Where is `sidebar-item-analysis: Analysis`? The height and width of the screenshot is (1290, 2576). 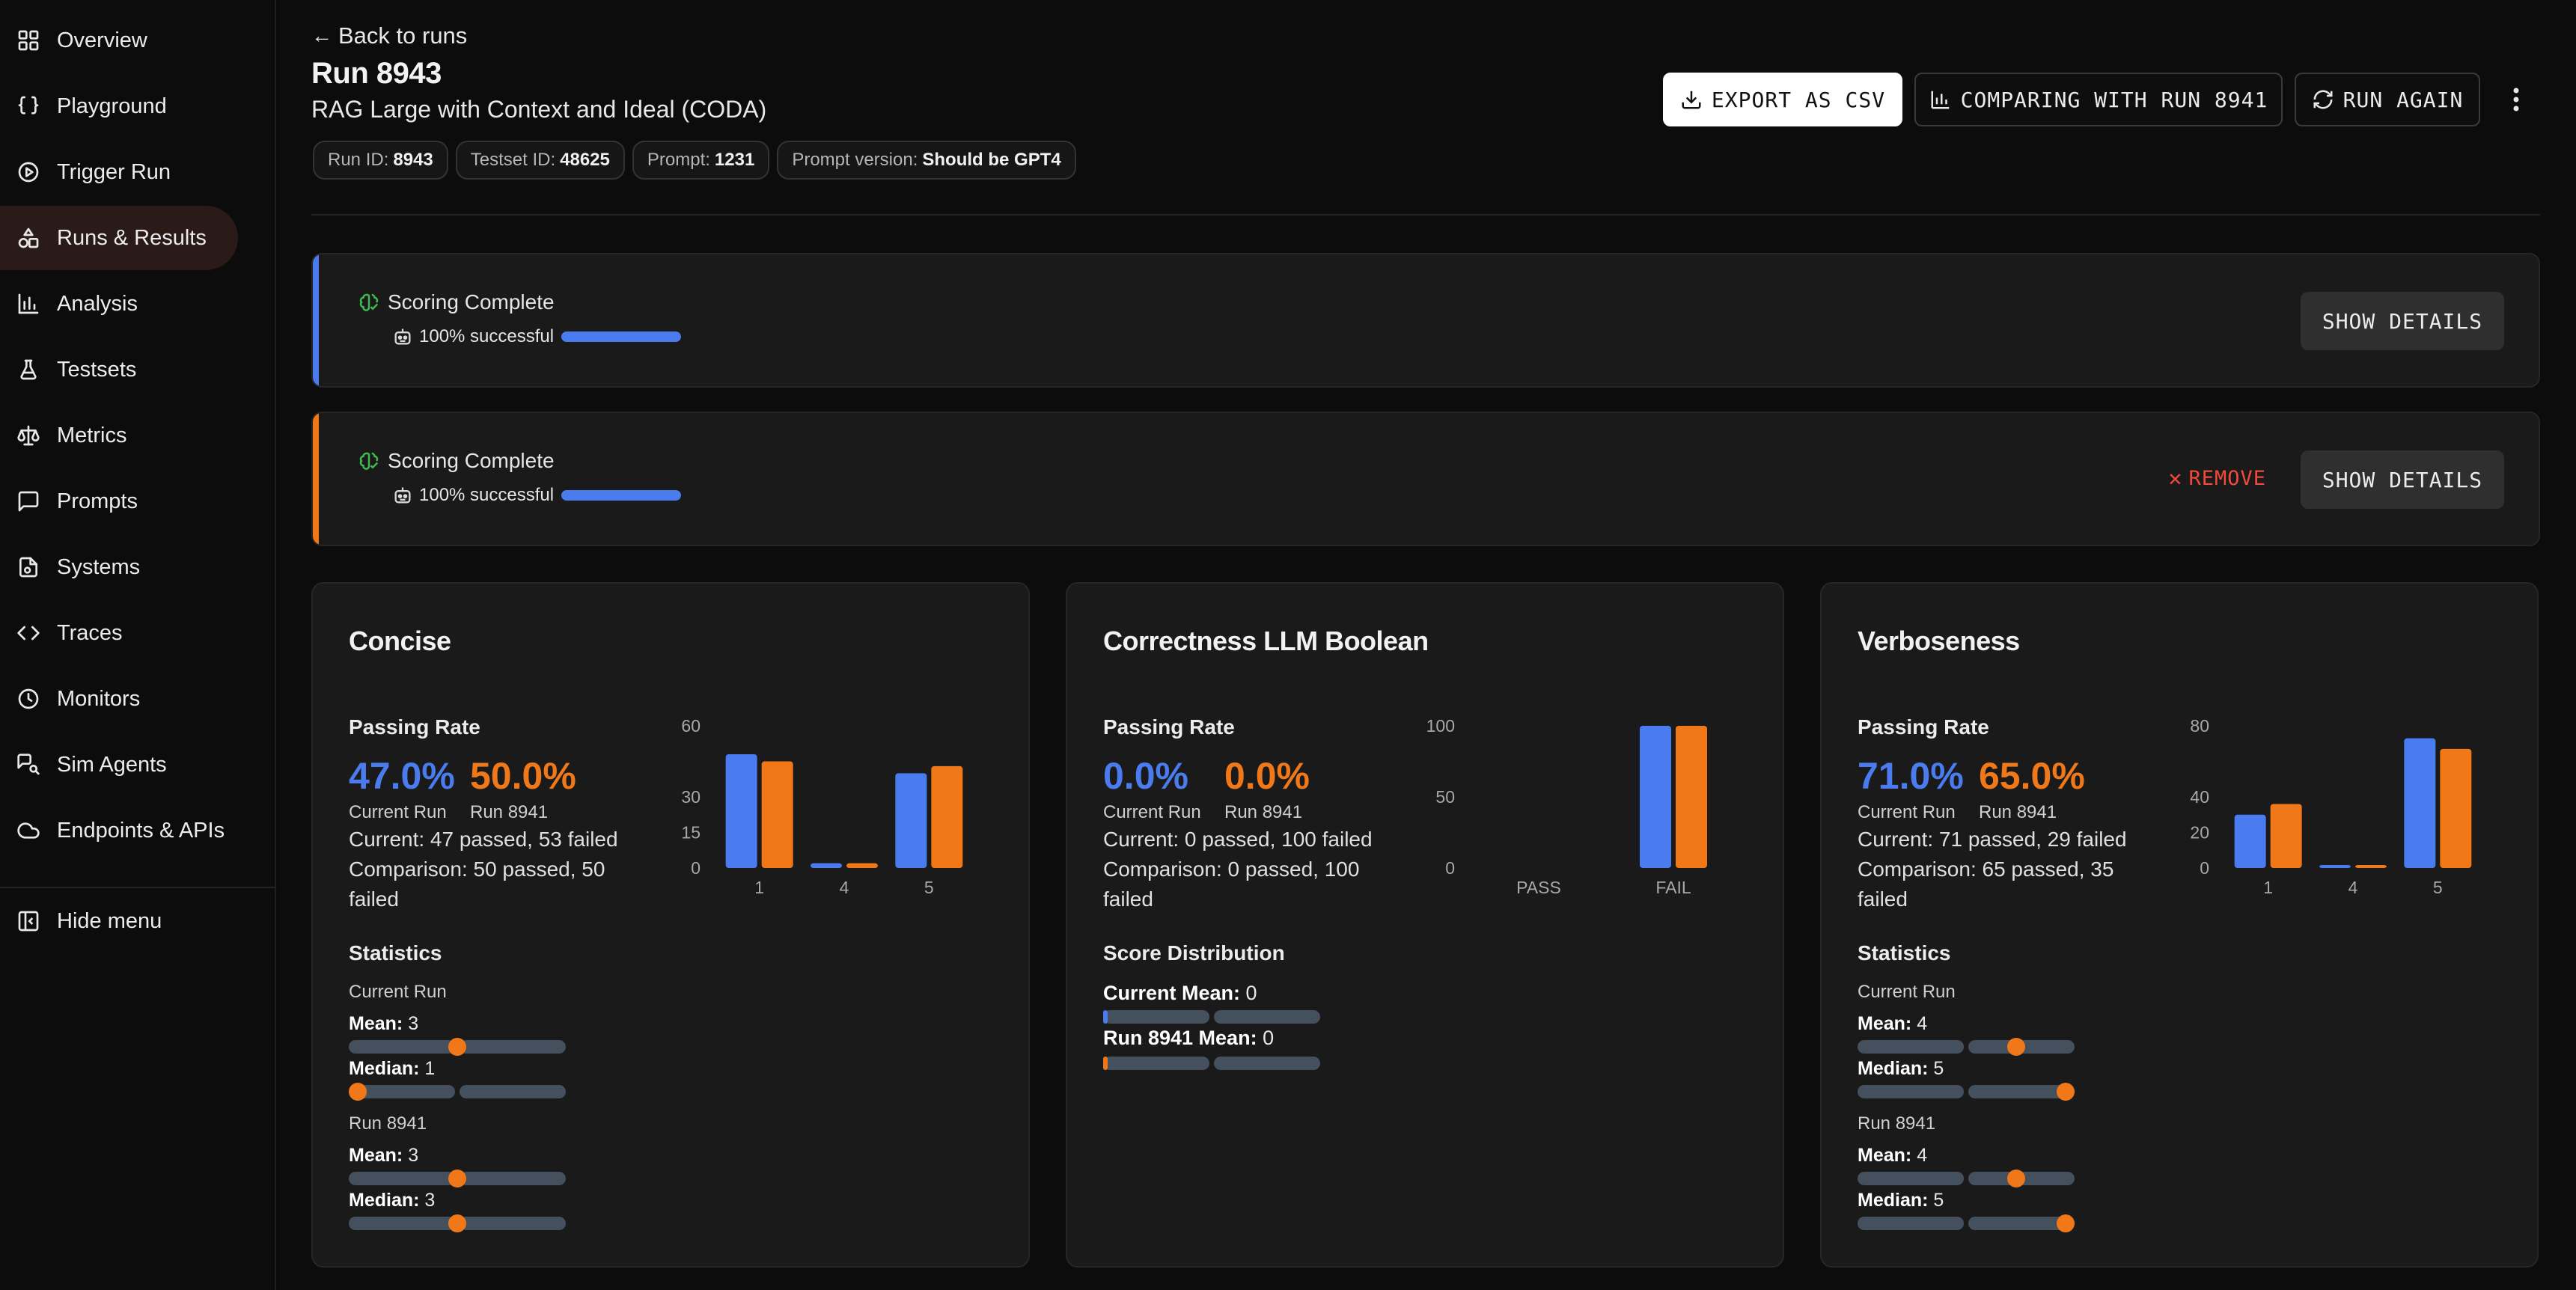 sidebar-item-analysis: Analysis is located at coordinates (119, 304).